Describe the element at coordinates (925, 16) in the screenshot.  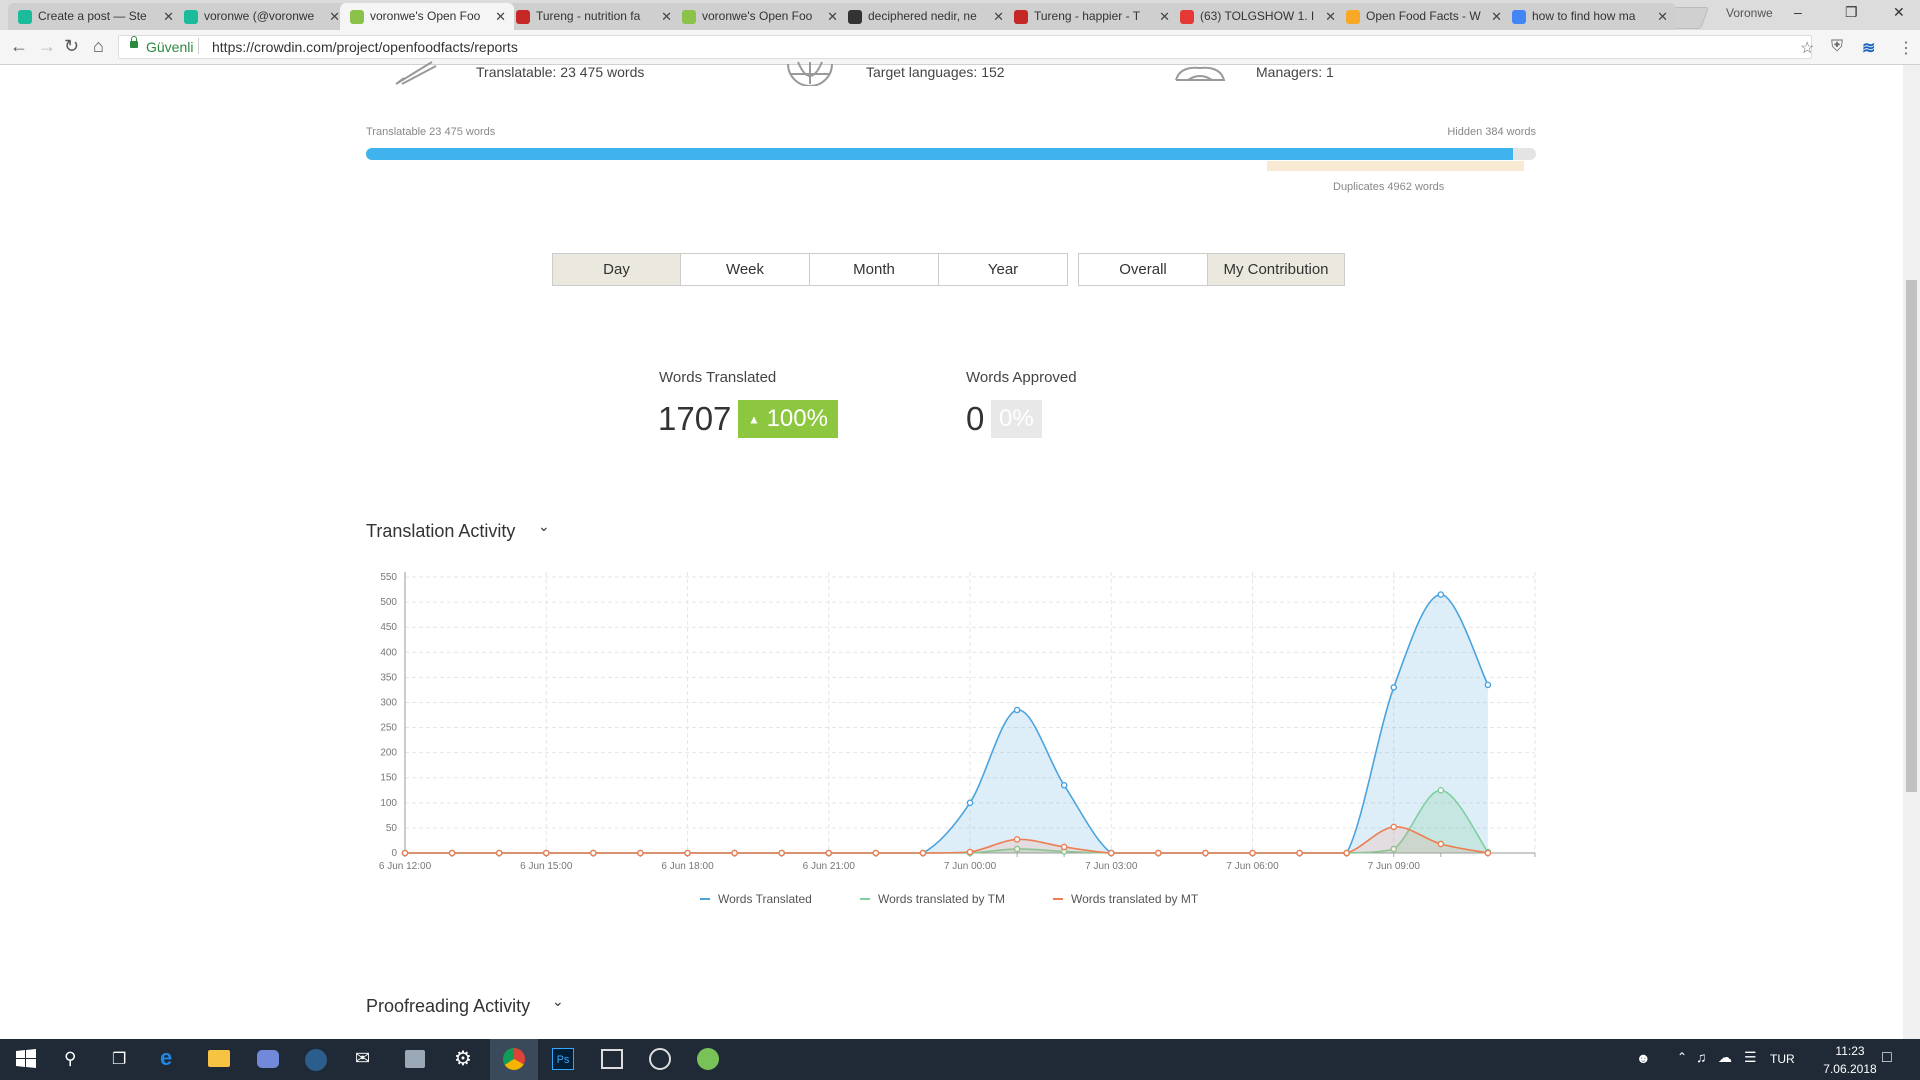
I see `browser-tab: deciphered nedir, ne ✕` at that location.